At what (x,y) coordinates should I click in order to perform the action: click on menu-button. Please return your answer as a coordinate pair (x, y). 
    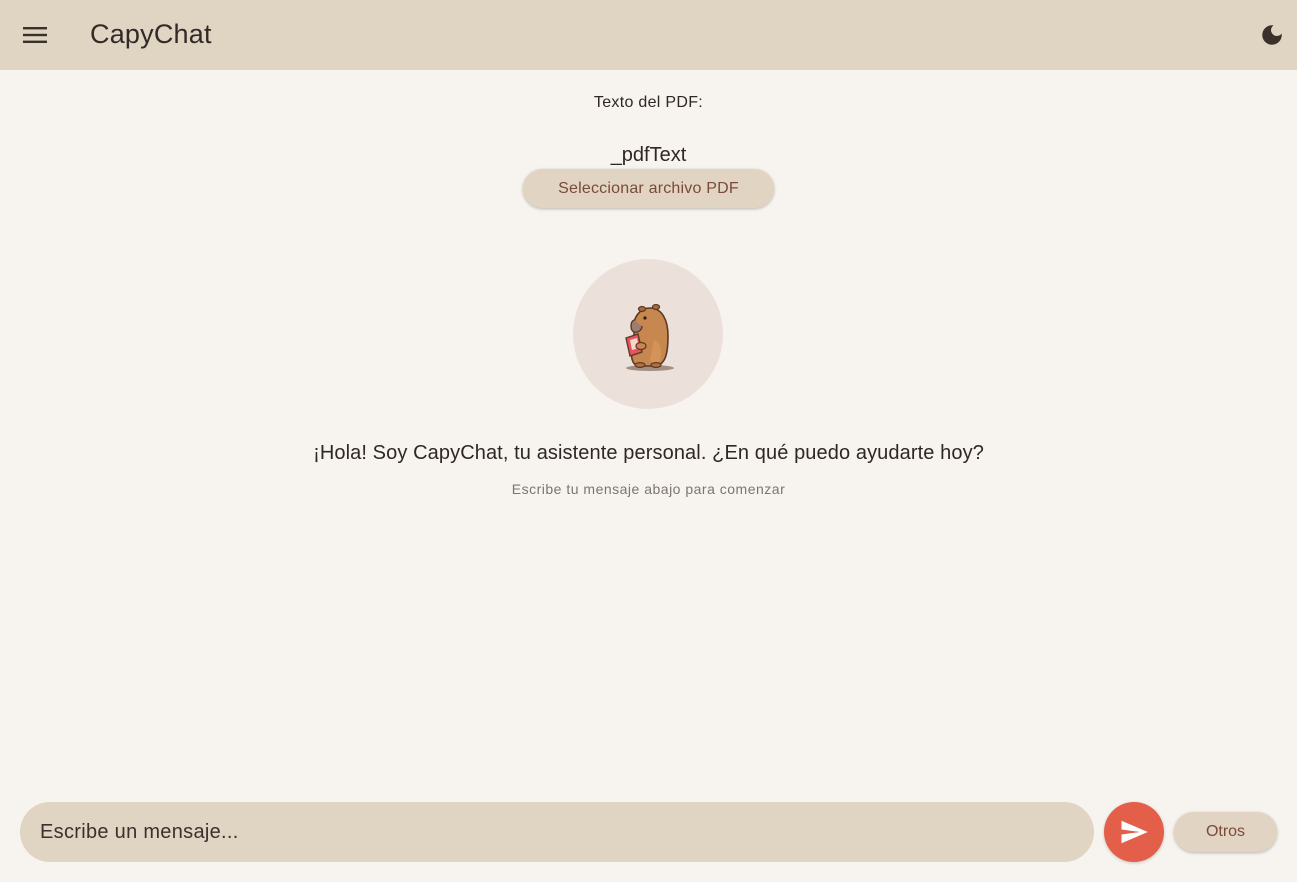
    Looking at the image, I should click on (35, 35).